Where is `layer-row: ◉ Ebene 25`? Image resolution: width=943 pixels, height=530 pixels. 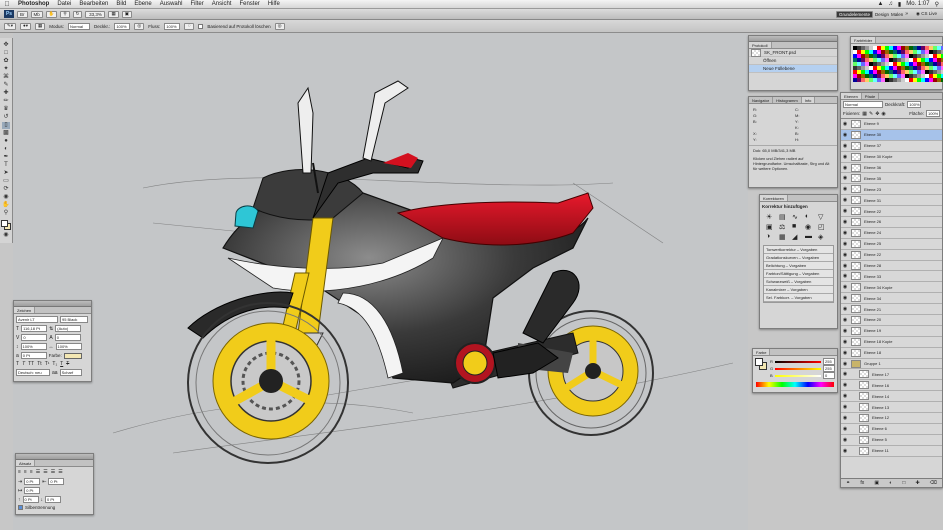
layer-row: ◉ Ebene 25 is located at coordinates (891, 244).